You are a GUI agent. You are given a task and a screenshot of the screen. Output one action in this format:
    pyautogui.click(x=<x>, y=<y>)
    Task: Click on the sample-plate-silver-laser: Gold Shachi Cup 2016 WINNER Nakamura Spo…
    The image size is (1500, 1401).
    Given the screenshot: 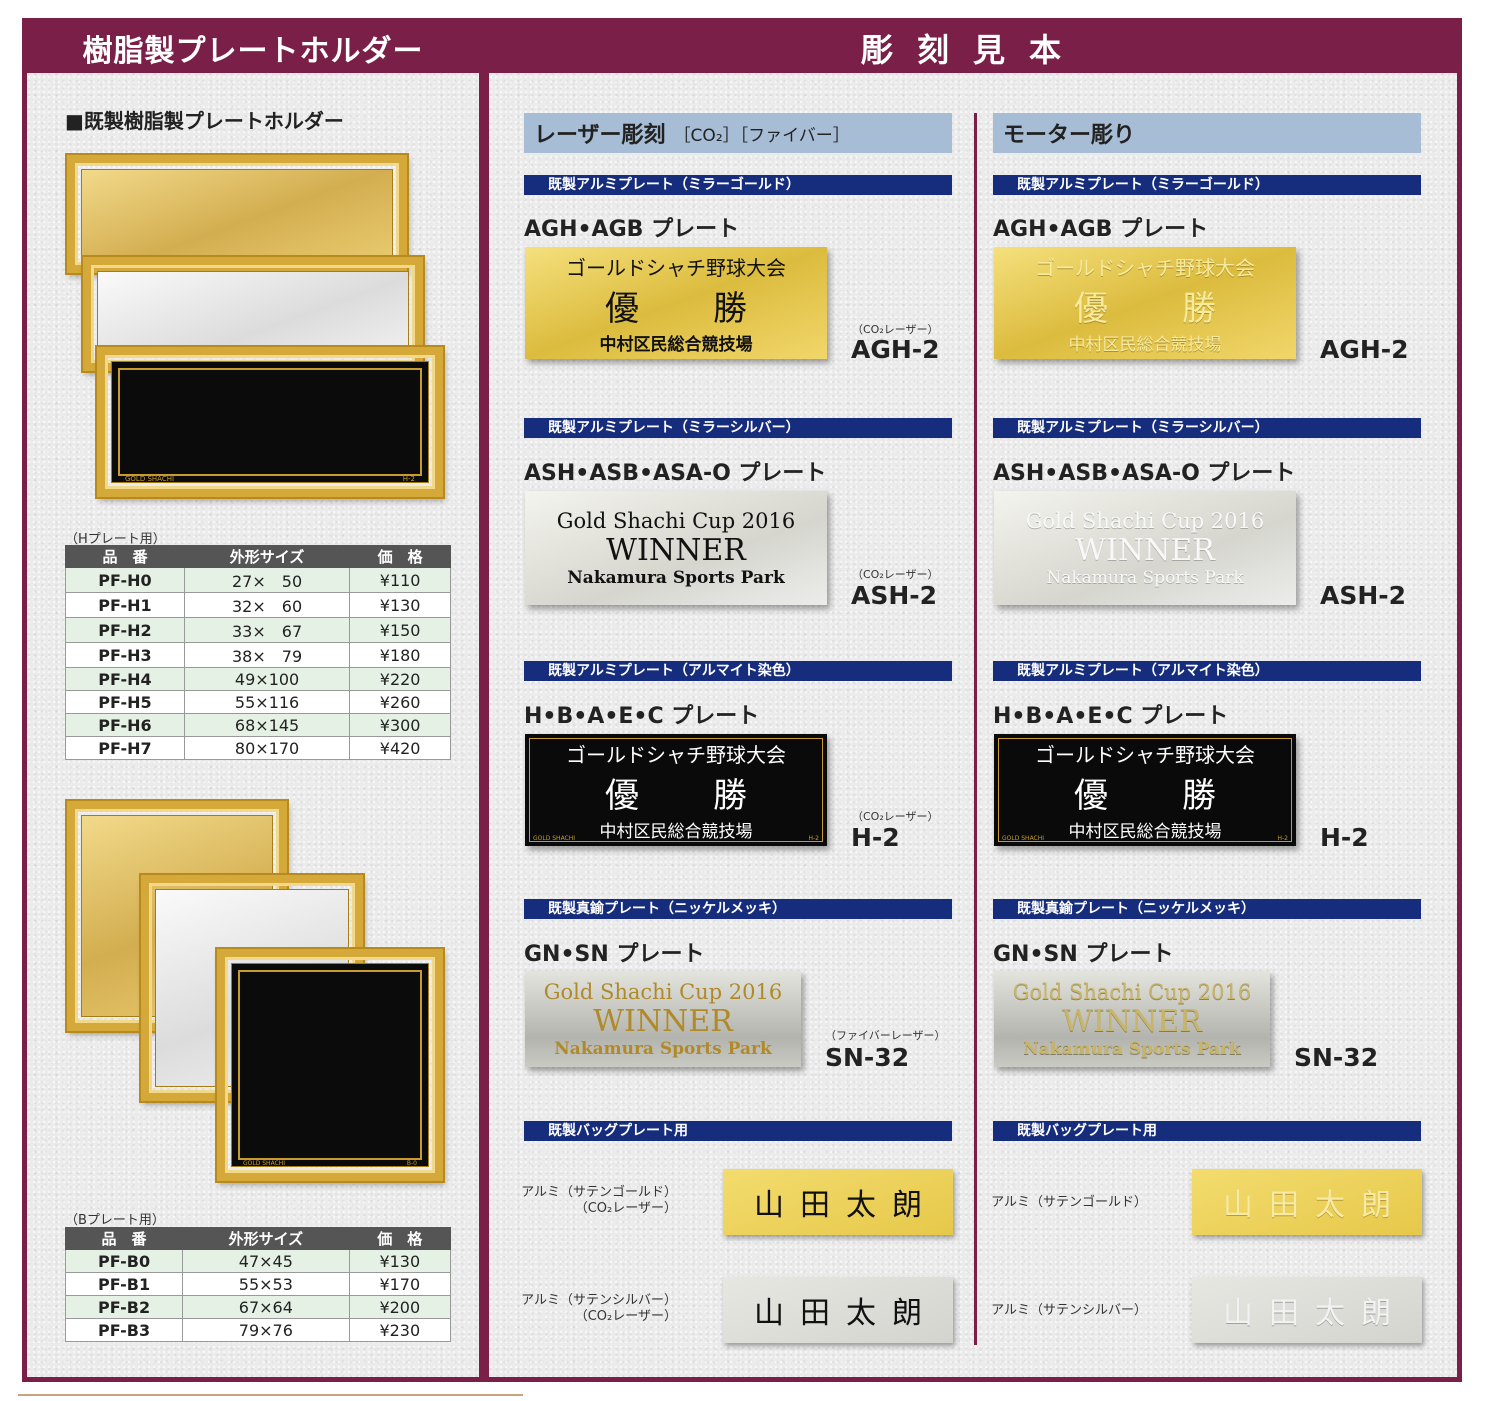 What is the action you would take?
    pyautogui.click(x=676, y=548)
    